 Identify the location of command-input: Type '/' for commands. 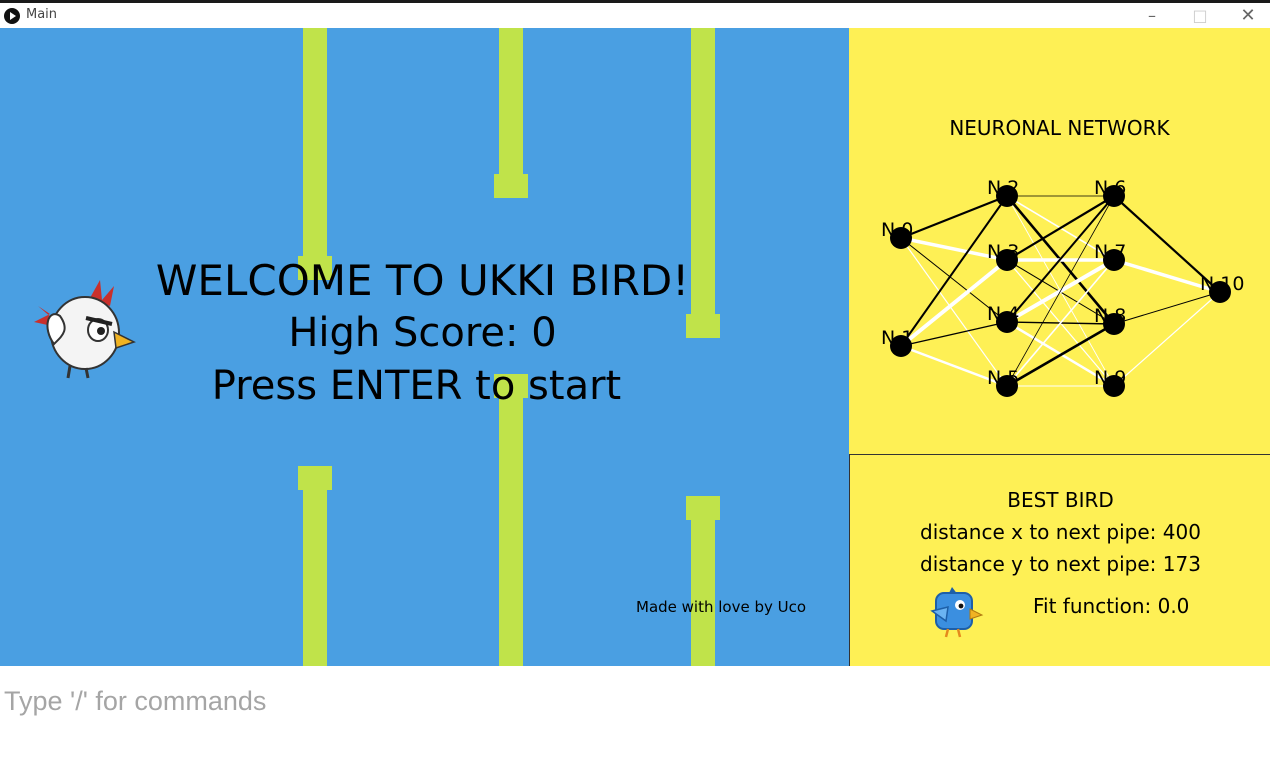
(135, 701).